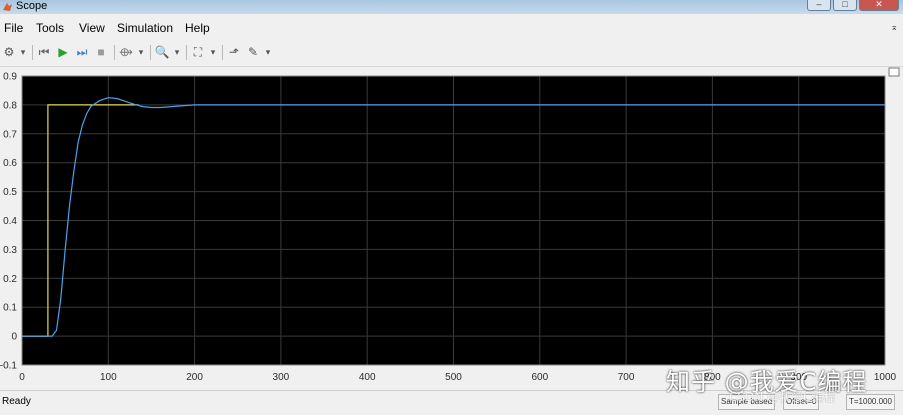 The image size is (903, 415). I want to click on expand-axes-icon, so click(894, 72).